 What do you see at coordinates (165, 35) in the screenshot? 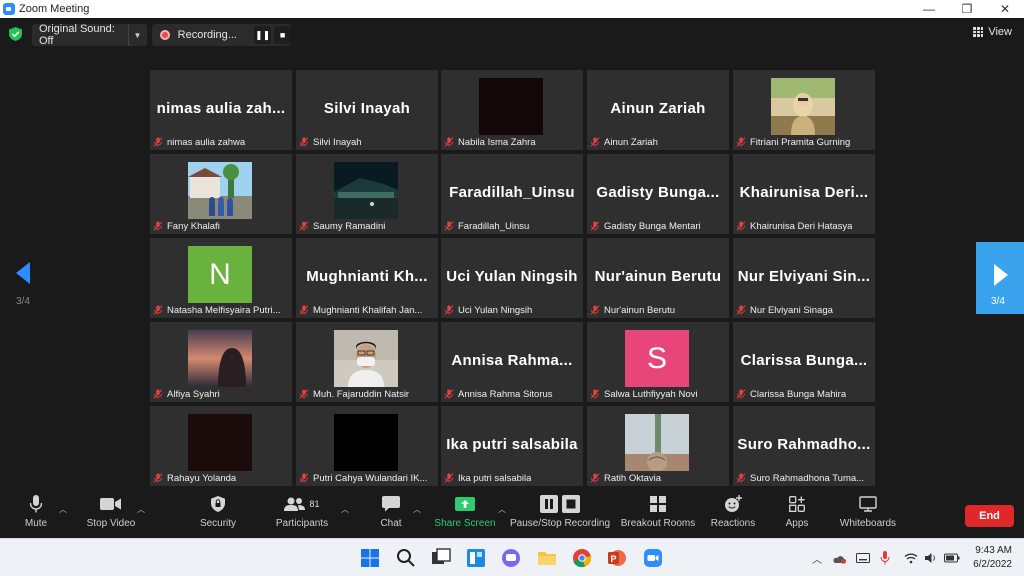
I see `recording-dot-icon` at bounding box center [165, 35].